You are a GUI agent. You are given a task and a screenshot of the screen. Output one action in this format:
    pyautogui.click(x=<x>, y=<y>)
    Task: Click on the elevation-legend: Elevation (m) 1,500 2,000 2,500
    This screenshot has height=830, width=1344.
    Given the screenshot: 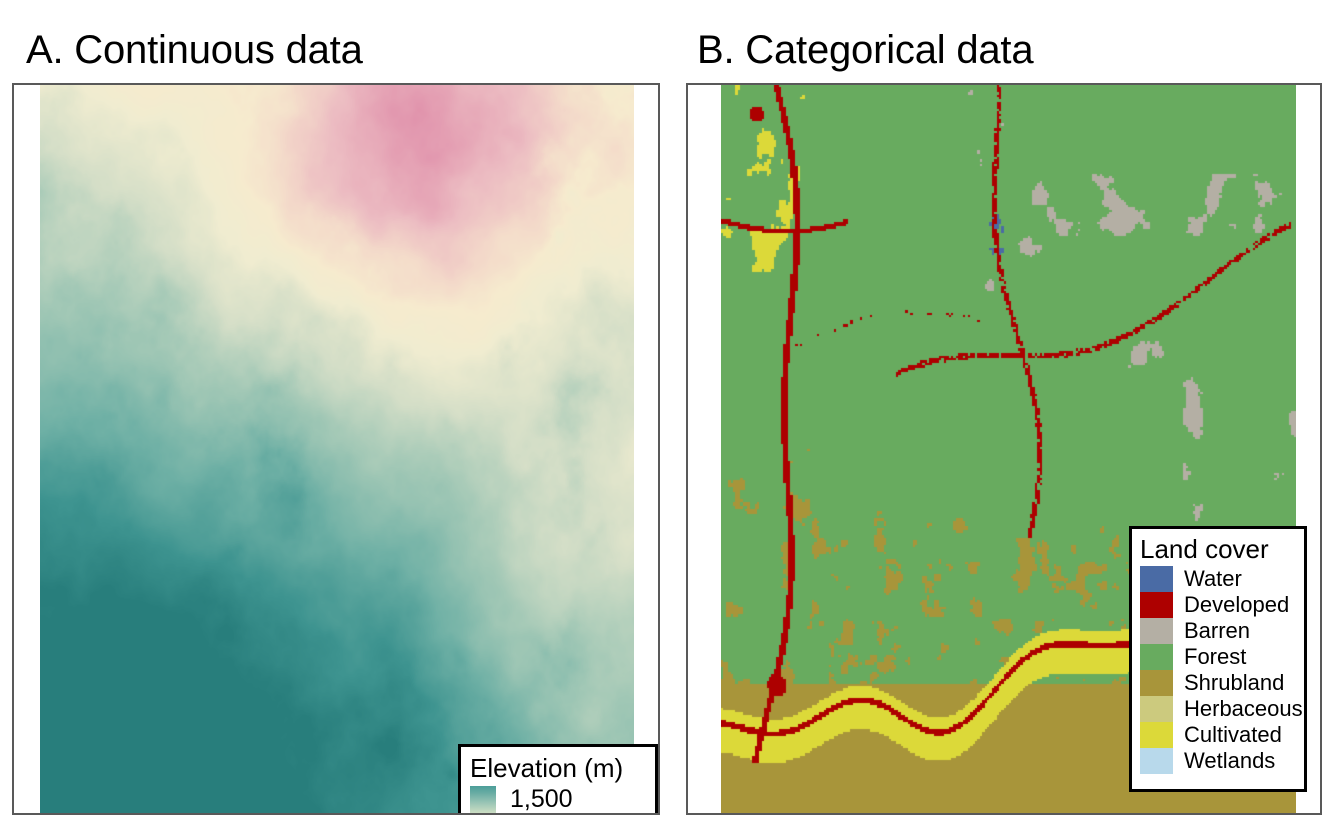 What is the action you would take?
    pyautogui.click(x=558, y=779)
    